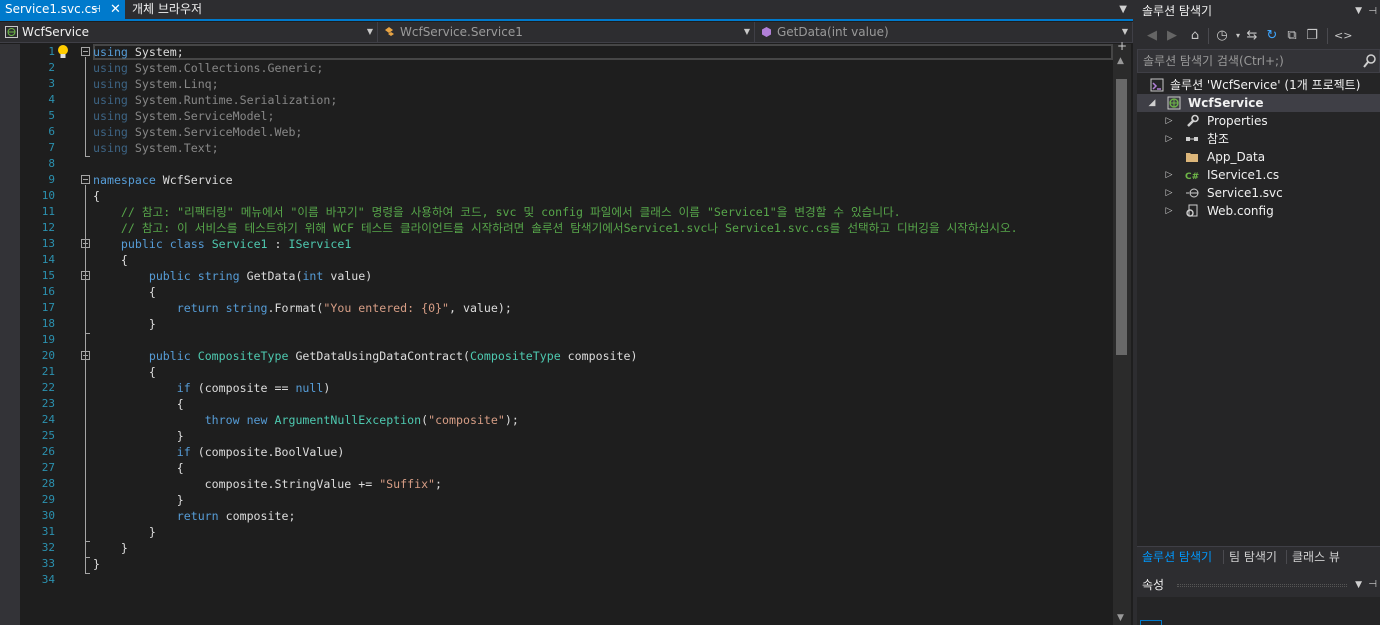 Image resolution: width=1380 pixels, height=625 pixels. Describe the element at coordinates (48, 515) in the screenshot. I see `line-number: 30` at that location.